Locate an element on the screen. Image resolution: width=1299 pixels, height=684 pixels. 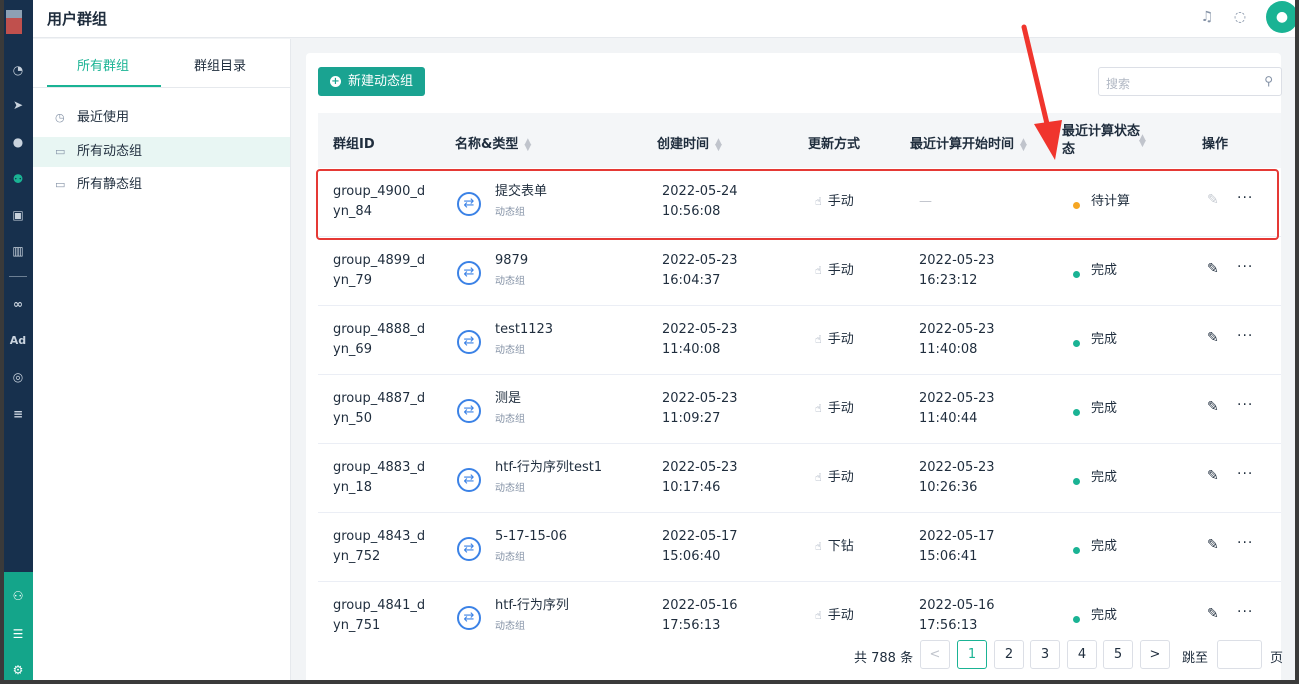
last-calc-start: 2022-05-23 16:23:12 is located at coordinates (957, 270).